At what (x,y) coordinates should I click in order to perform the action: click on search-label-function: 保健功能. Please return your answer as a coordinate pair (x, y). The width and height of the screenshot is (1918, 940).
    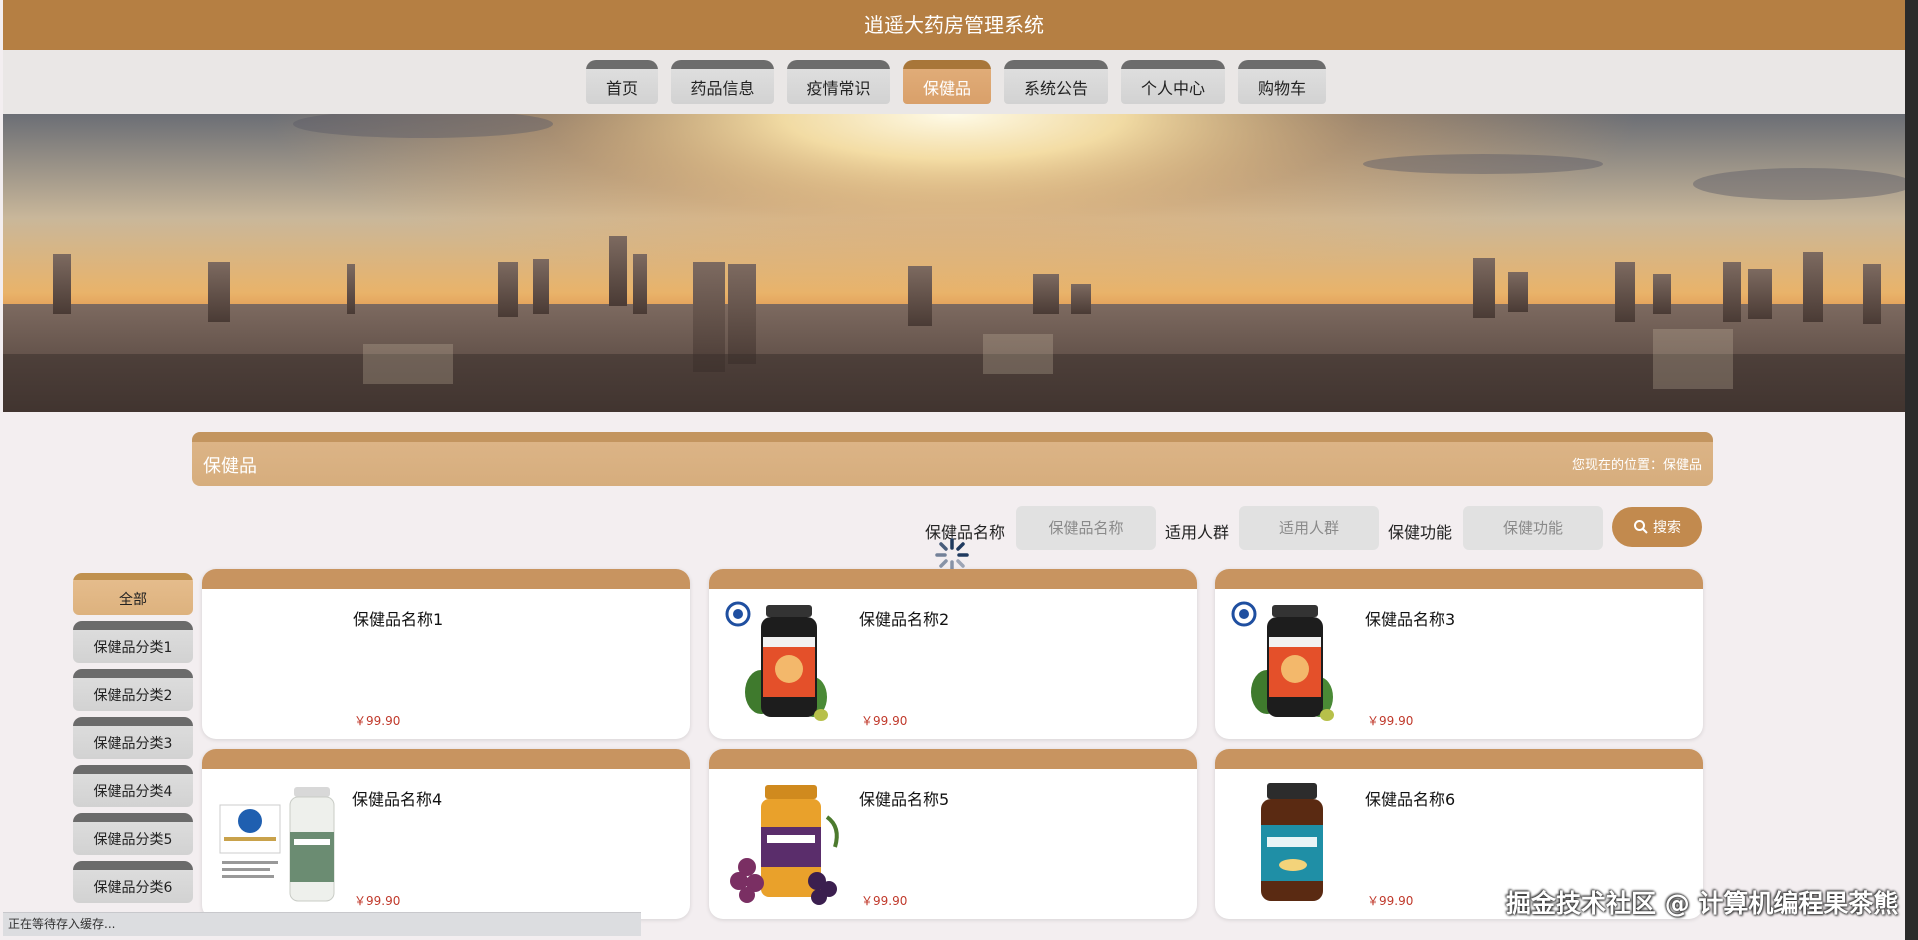
    Looking at the image, I should click on (1420, 532).